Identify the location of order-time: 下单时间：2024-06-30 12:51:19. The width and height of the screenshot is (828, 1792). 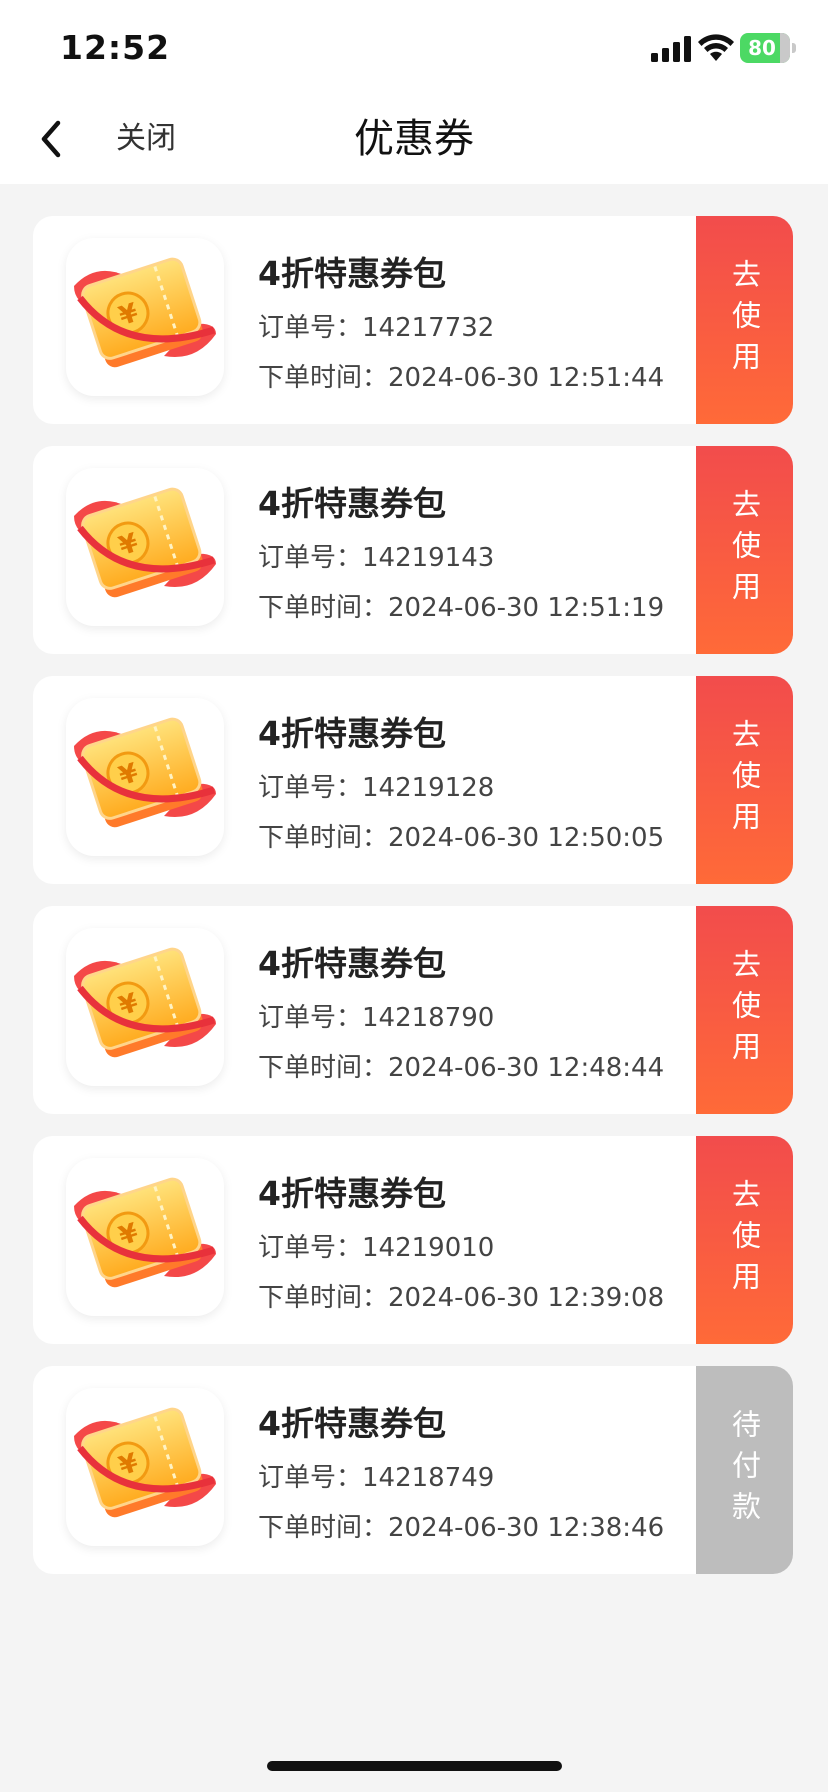
(461, 608).